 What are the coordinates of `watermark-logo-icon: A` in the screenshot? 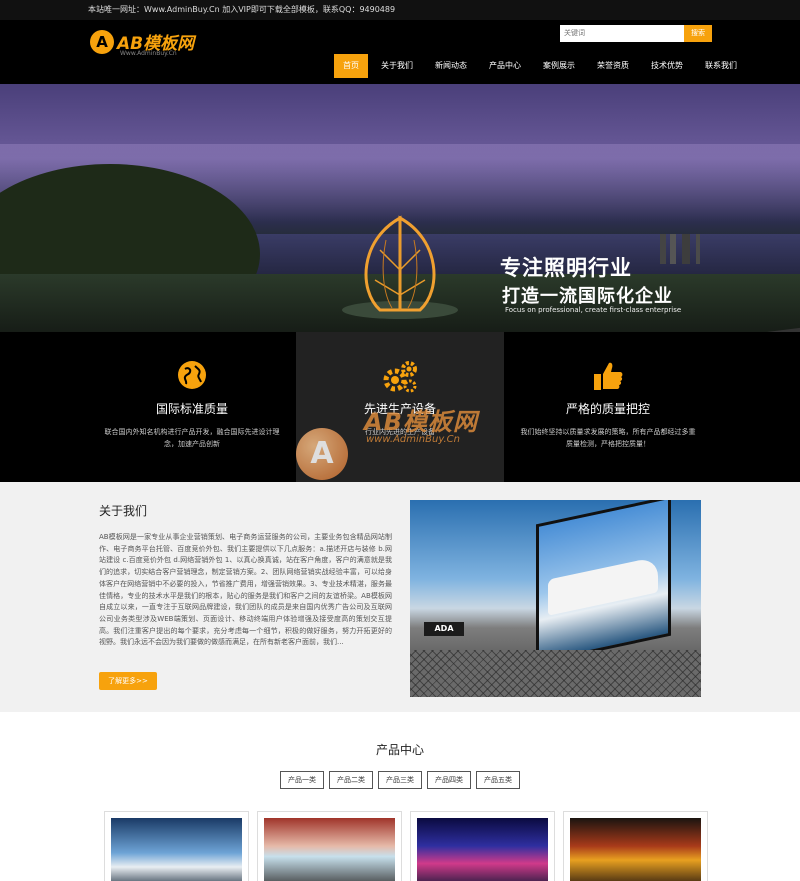 It's located at (322, 454).